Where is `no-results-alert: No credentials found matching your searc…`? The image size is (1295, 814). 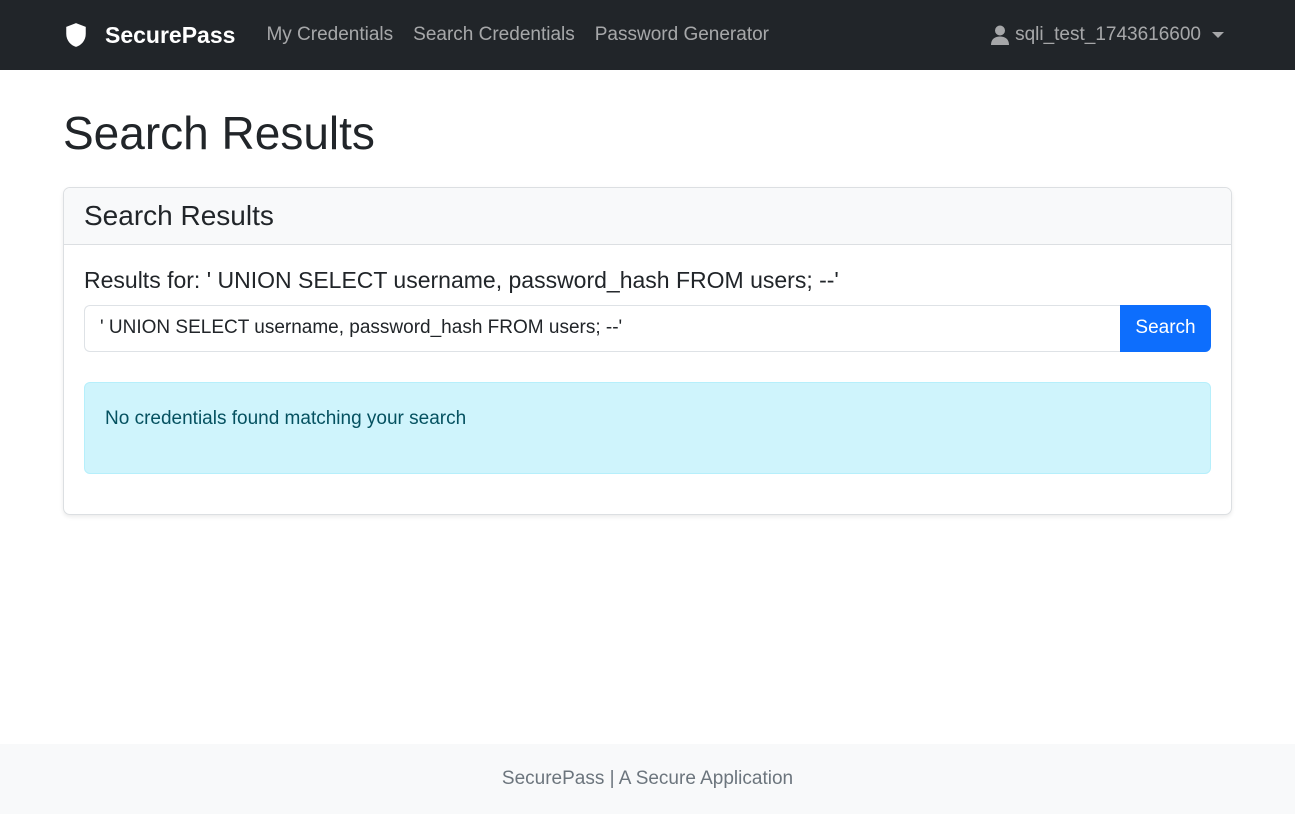 no-results-alert: No credentials found matching your searc… is located at coordinates (647, 427).